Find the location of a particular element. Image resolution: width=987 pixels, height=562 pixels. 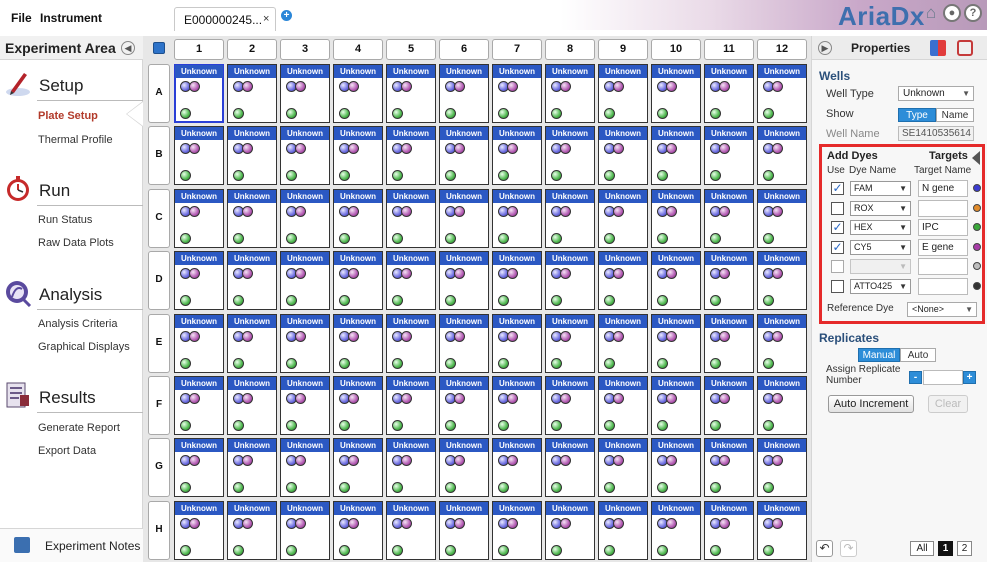

well-H3: Unknown is located at coordinates (305, 530).